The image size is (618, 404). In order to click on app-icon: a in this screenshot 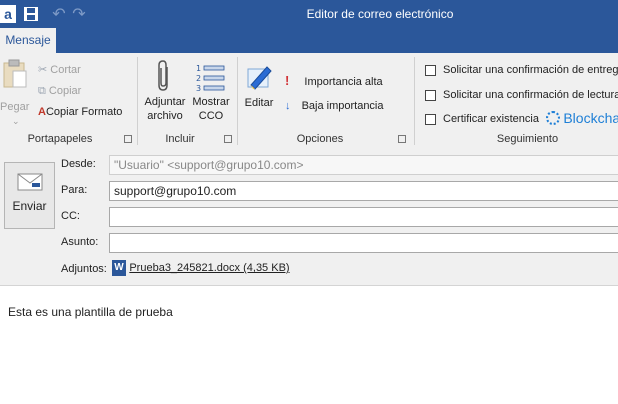, I will do `click(8, 14)`.